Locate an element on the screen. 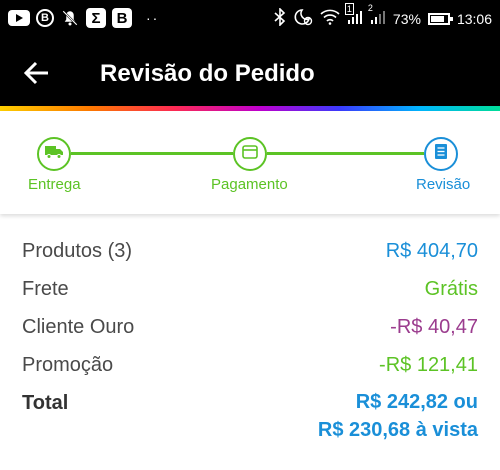 The image size is (500, 470). shipping-label: Frete is located at coordinates (45, 289).